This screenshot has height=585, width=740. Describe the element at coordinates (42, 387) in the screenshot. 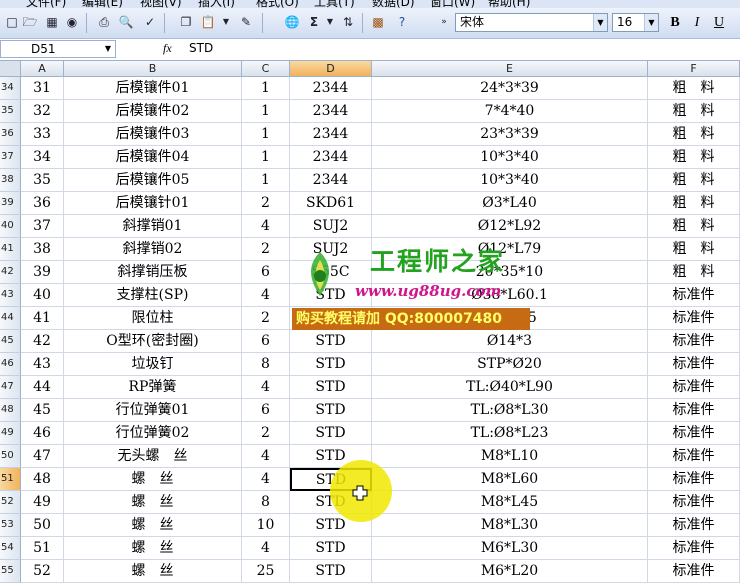

I see `table-cell: 44` at that location.